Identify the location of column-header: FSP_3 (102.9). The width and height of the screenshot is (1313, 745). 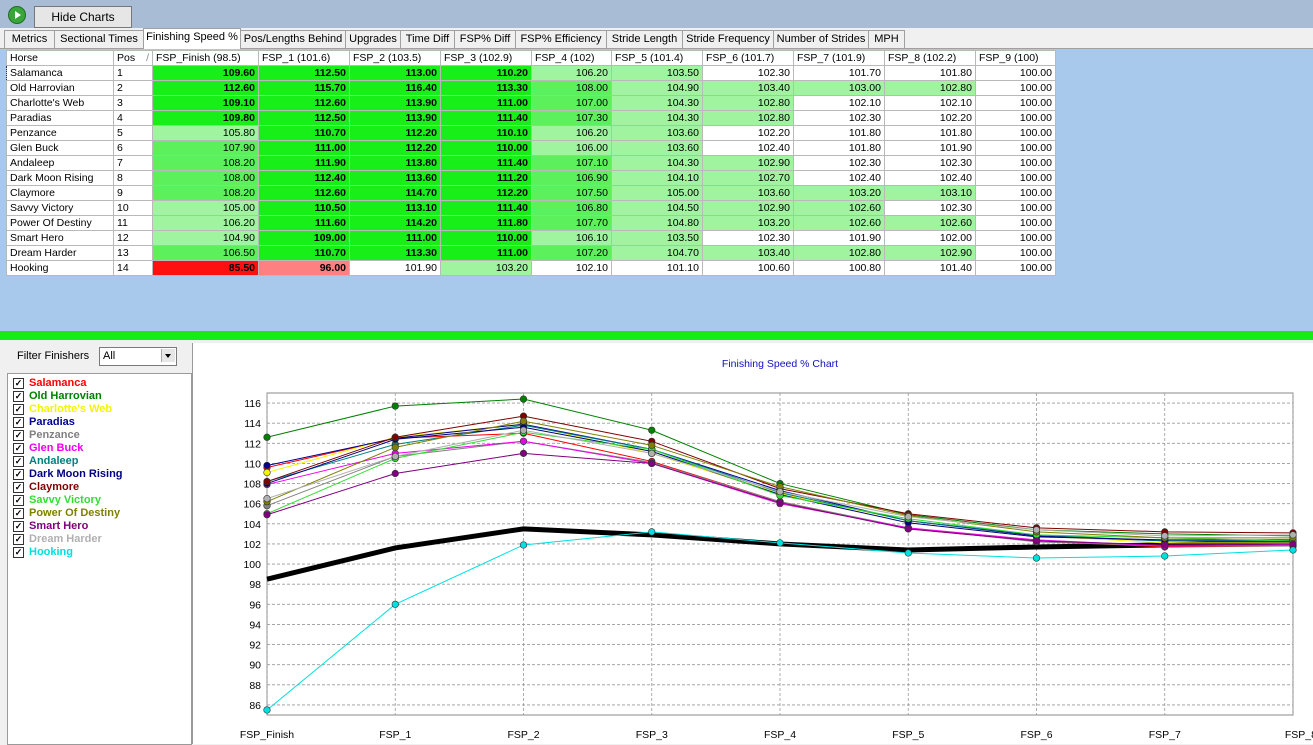
(486, 58).